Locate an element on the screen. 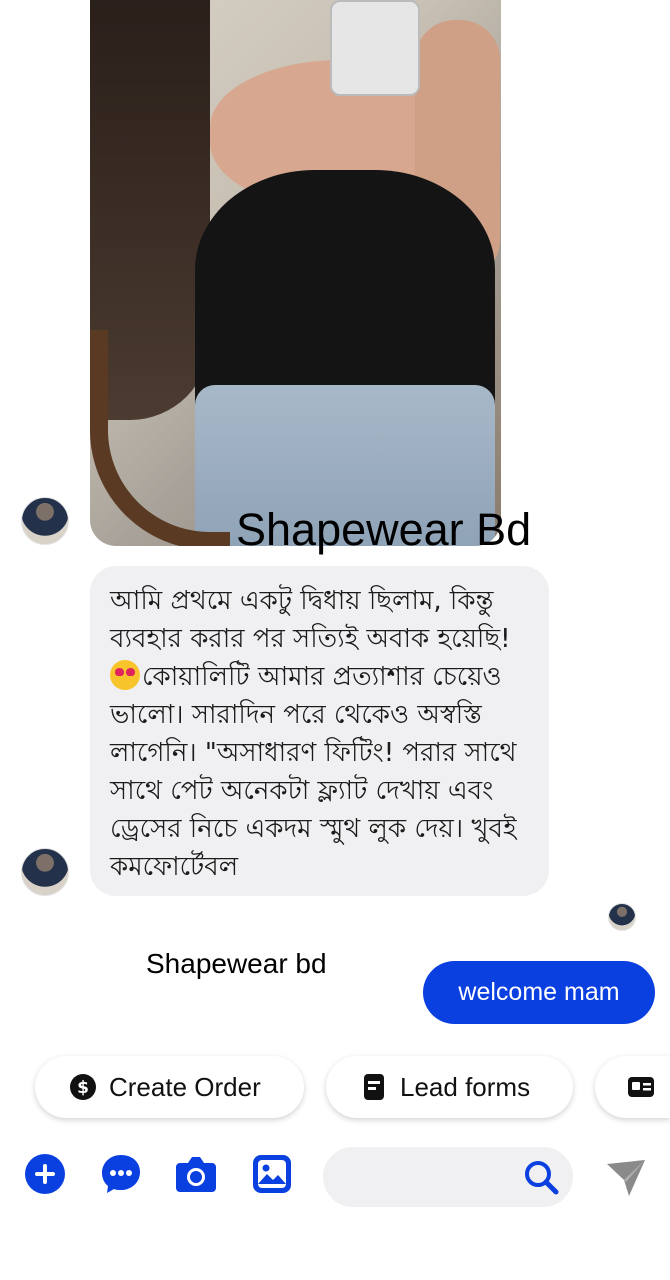 This screenshot has width=670, height=1280. sender-name-label: Shapewear bd is located at coordinates (236, 963).